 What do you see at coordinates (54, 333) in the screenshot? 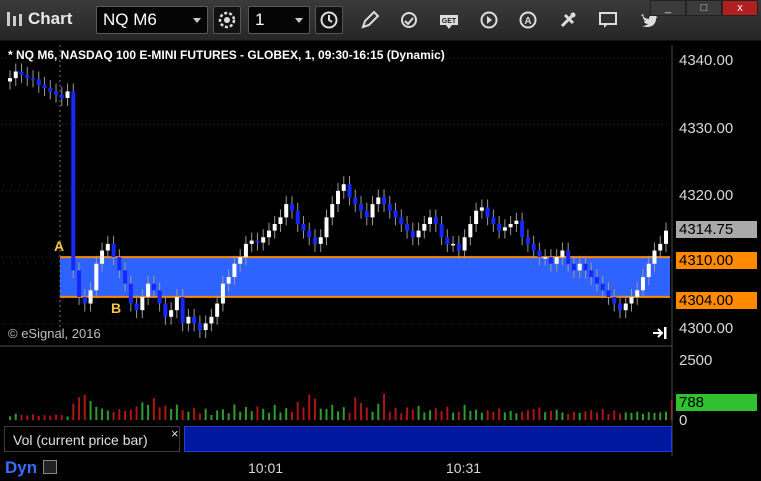
I see `copyright: © eSignal, 2016` at bounding box center [54, 333].